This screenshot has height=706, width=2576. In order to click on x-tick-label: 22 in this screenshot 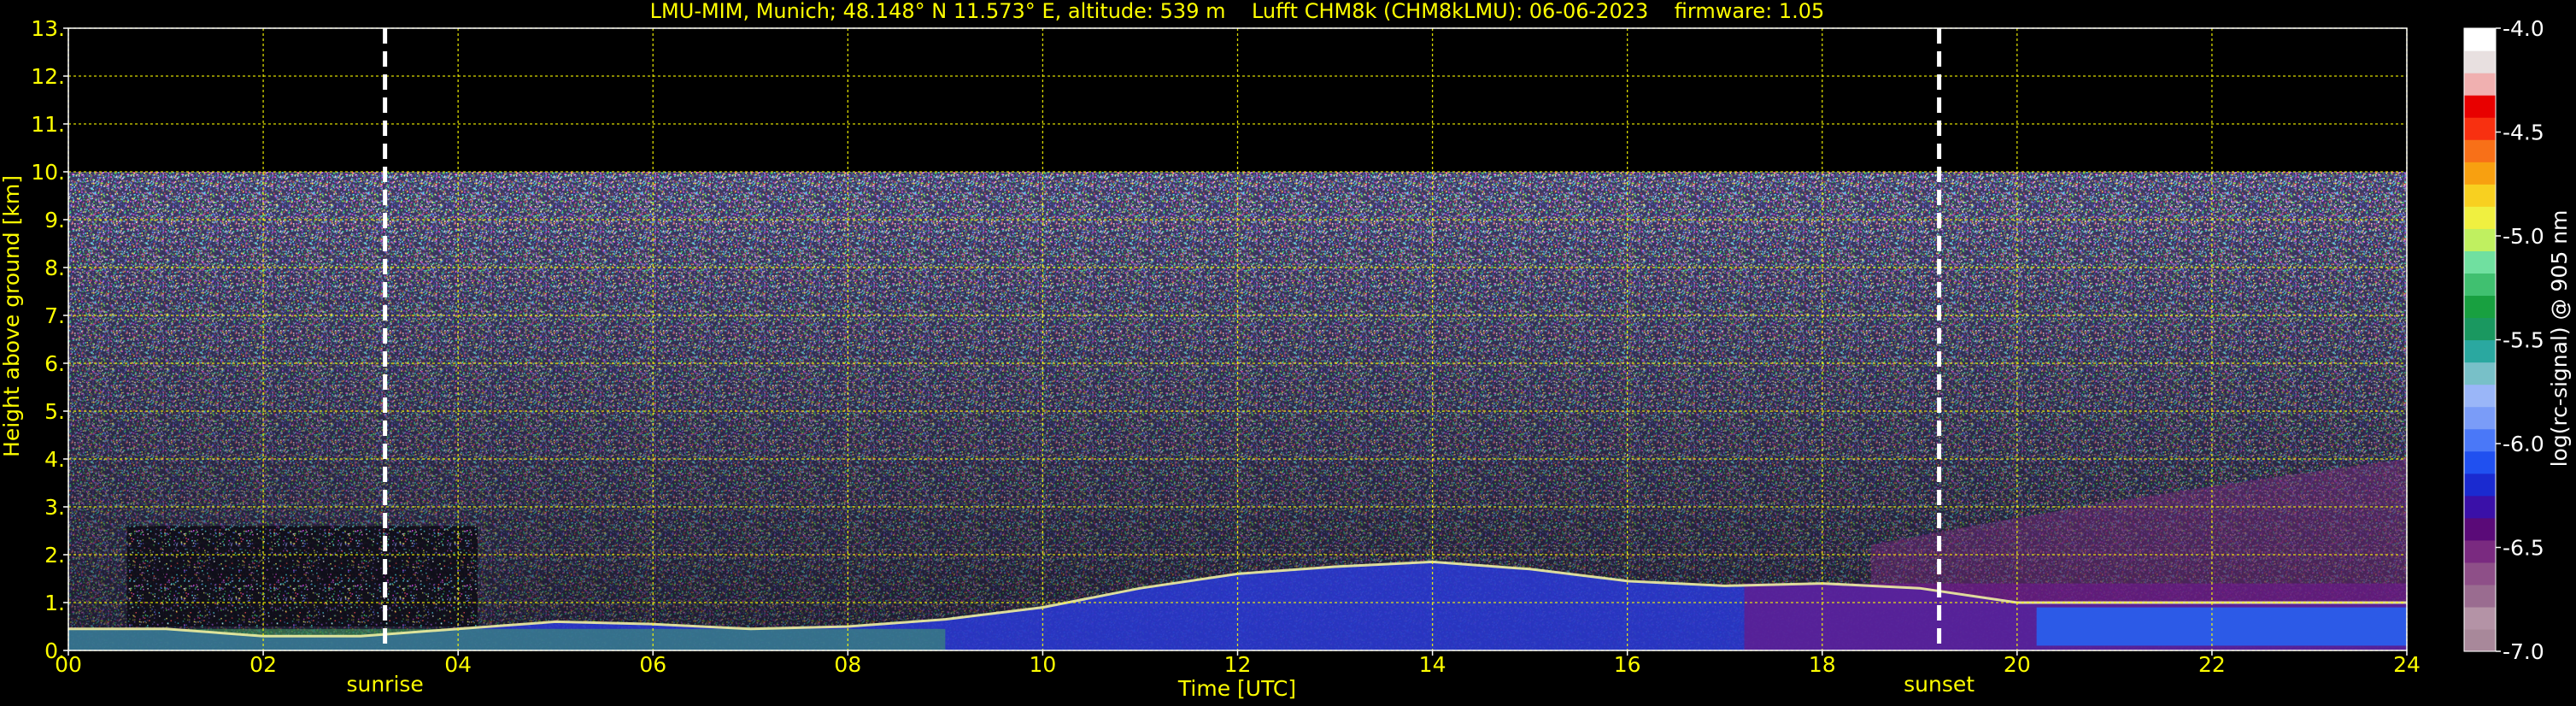, I will do `click(2212, 664)`.